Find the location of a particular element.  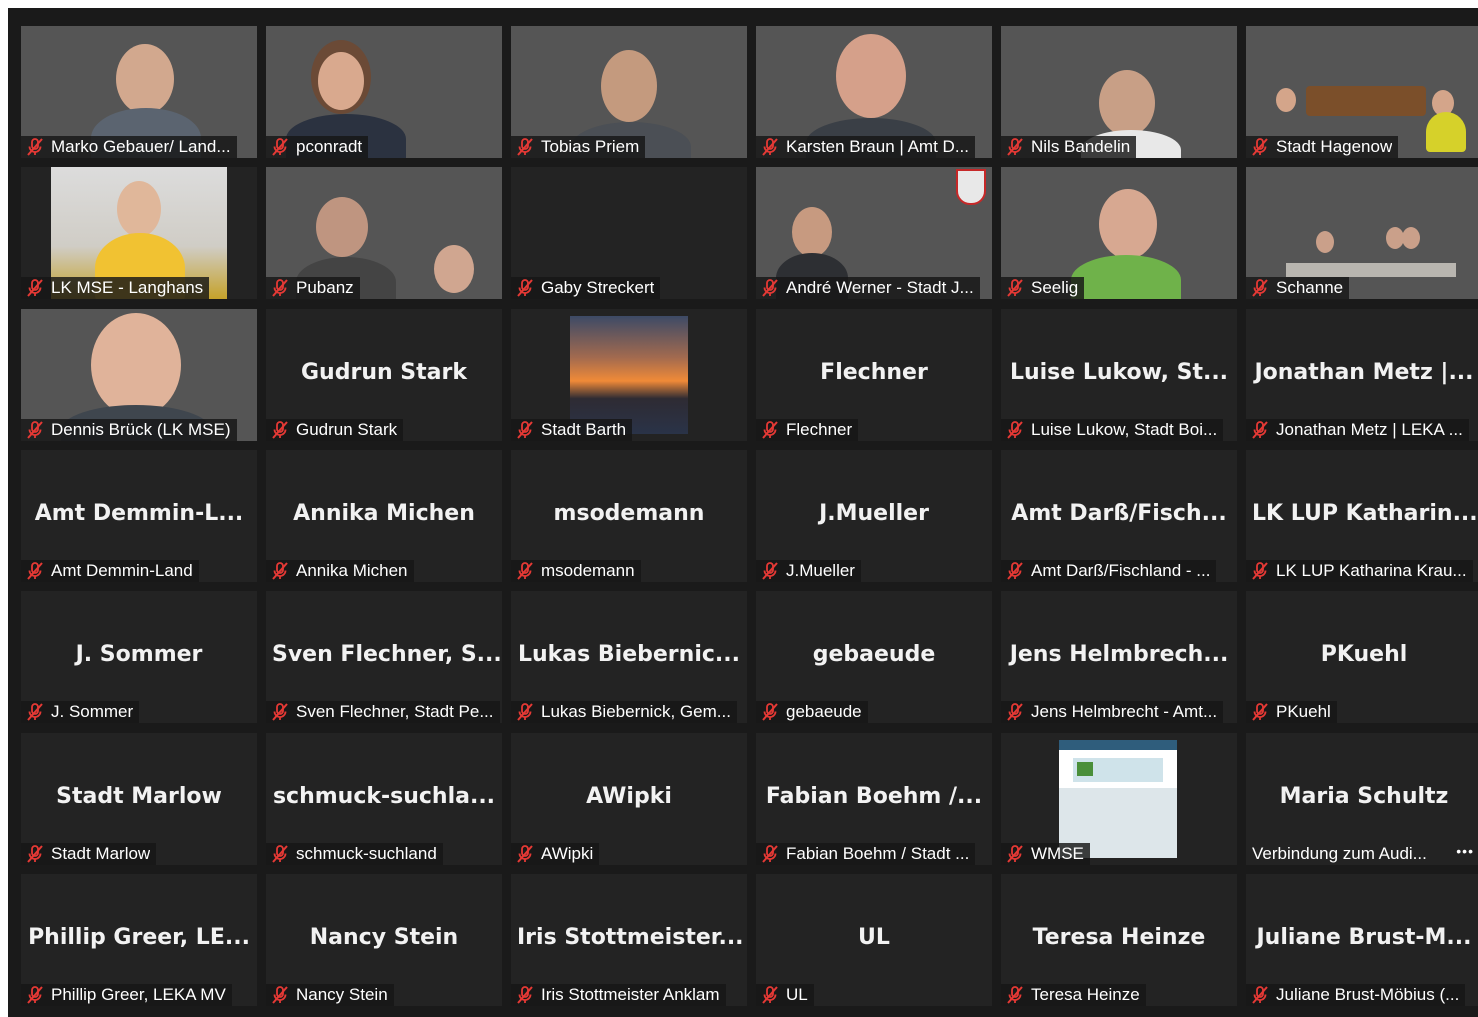

participant-display-name: UL is located at coordinates (874, 937).